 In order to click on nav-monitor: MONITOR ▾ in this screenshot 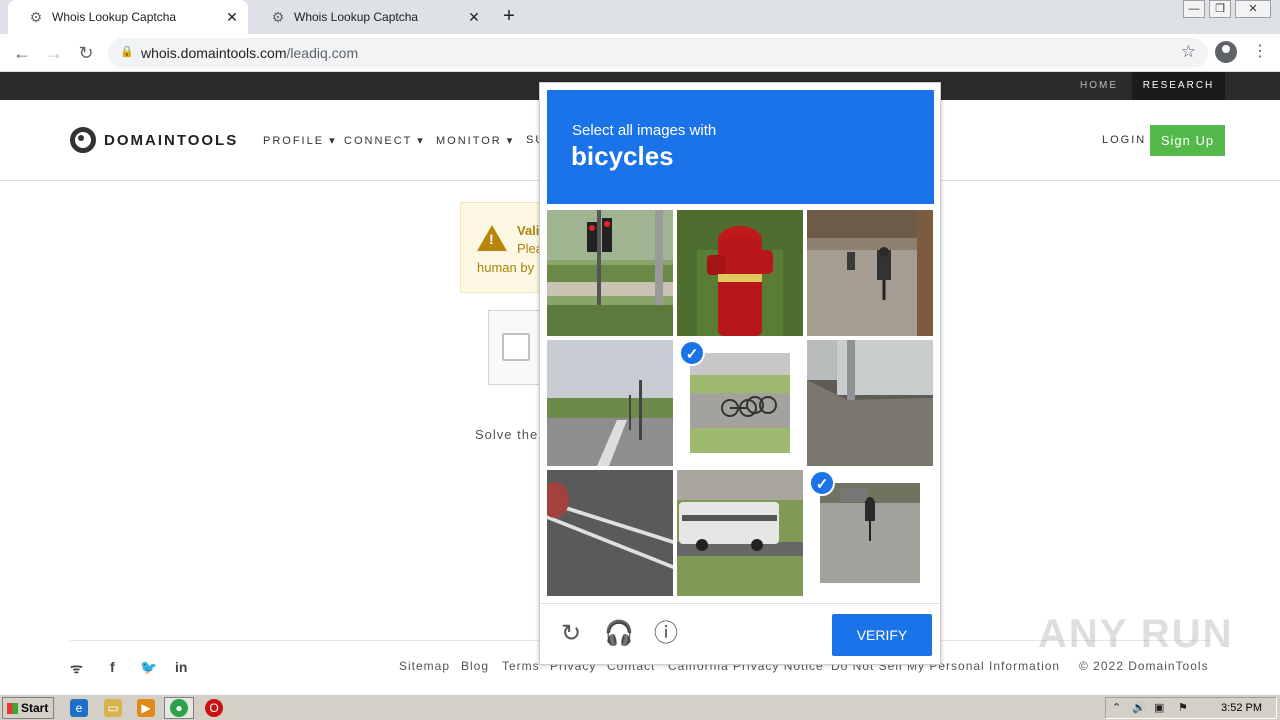, I will do `click(475, 140)`.